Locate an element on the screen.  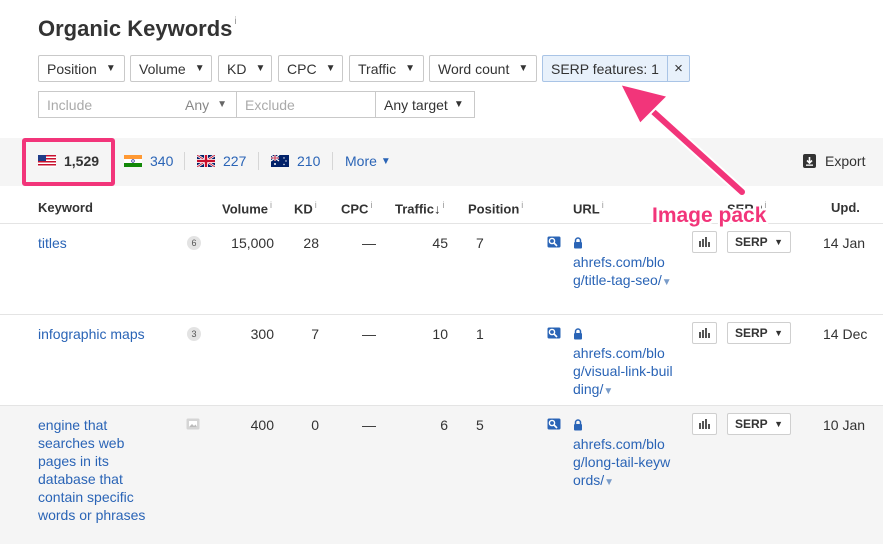
col-header-url: URL i is located at coordinates (588, 208).